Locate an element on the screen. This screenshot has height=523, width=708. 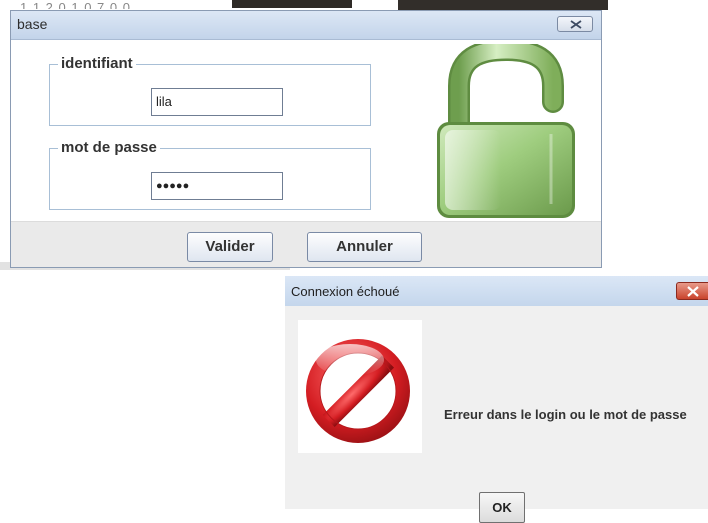
login-window-titlebar: base is located at coordinates (306, 25).